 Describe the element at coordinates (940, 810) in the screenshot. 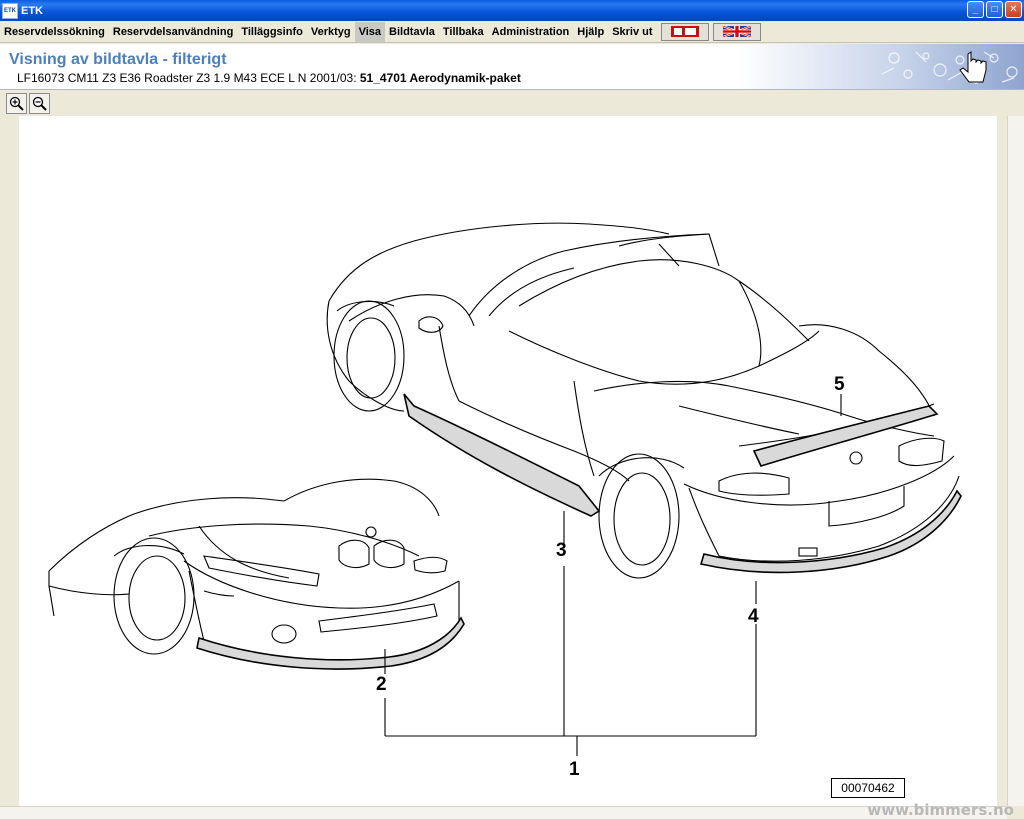

I see `watermark: www.bimmers.no` at that location.